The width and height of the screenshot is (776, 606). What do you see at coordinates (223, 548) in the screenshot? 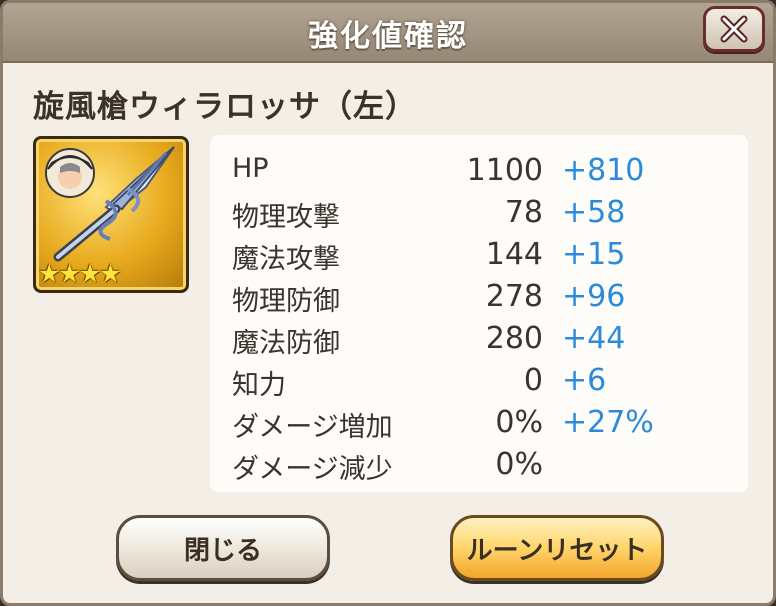
I see `close-dialog-button: 閉じる` at bounding box center [223, 548].